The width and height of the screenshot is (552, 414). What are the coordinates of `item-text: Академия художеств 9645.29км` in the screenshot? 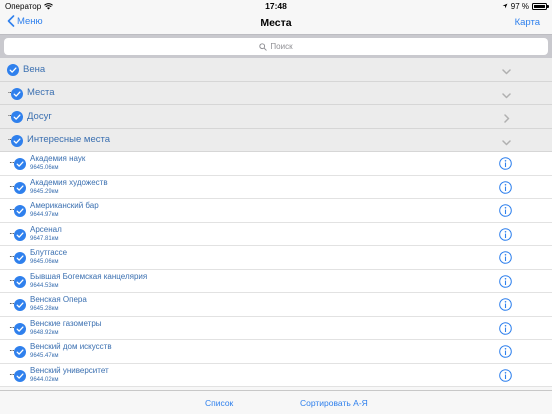 It's located at (69, 187).